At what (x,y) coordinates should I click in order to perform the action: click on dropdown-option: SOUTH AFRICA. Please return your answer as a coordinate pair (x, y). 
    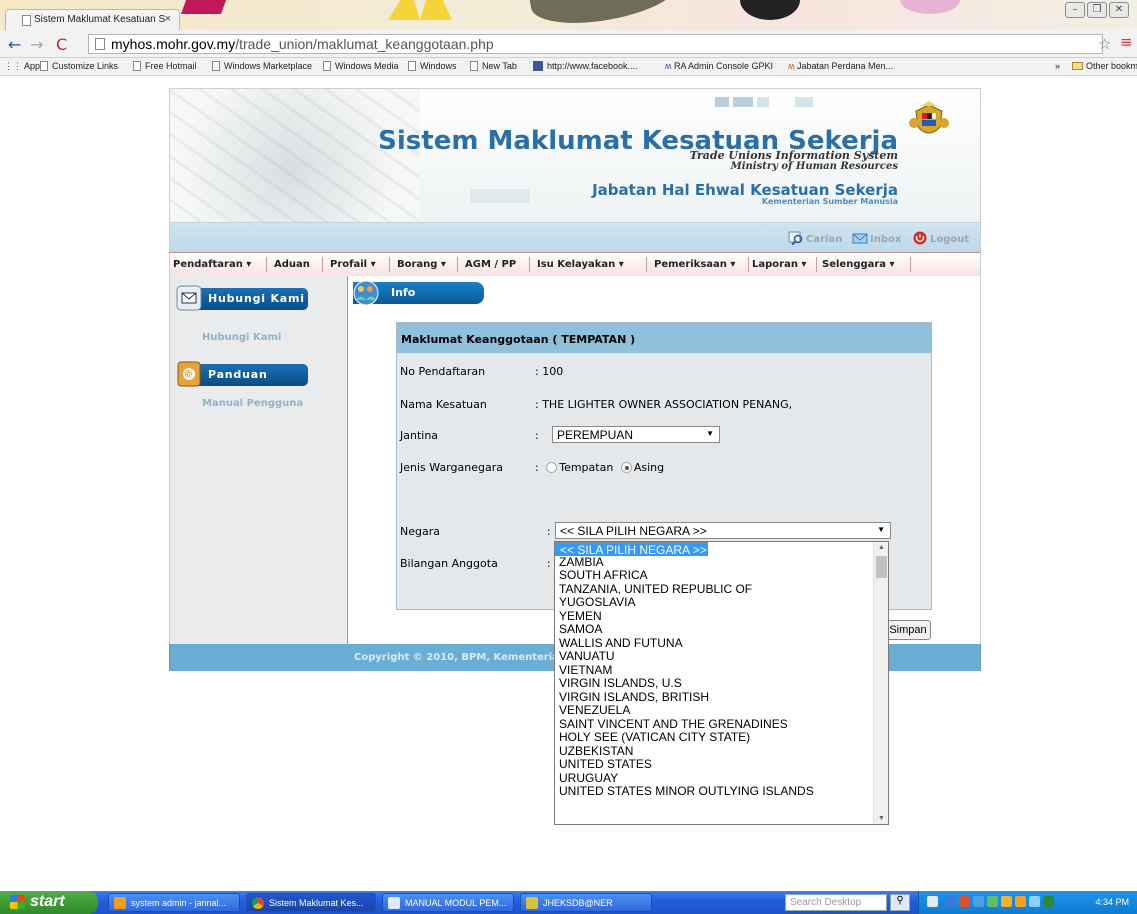
    Looking at the image, I should click on (721, 575).